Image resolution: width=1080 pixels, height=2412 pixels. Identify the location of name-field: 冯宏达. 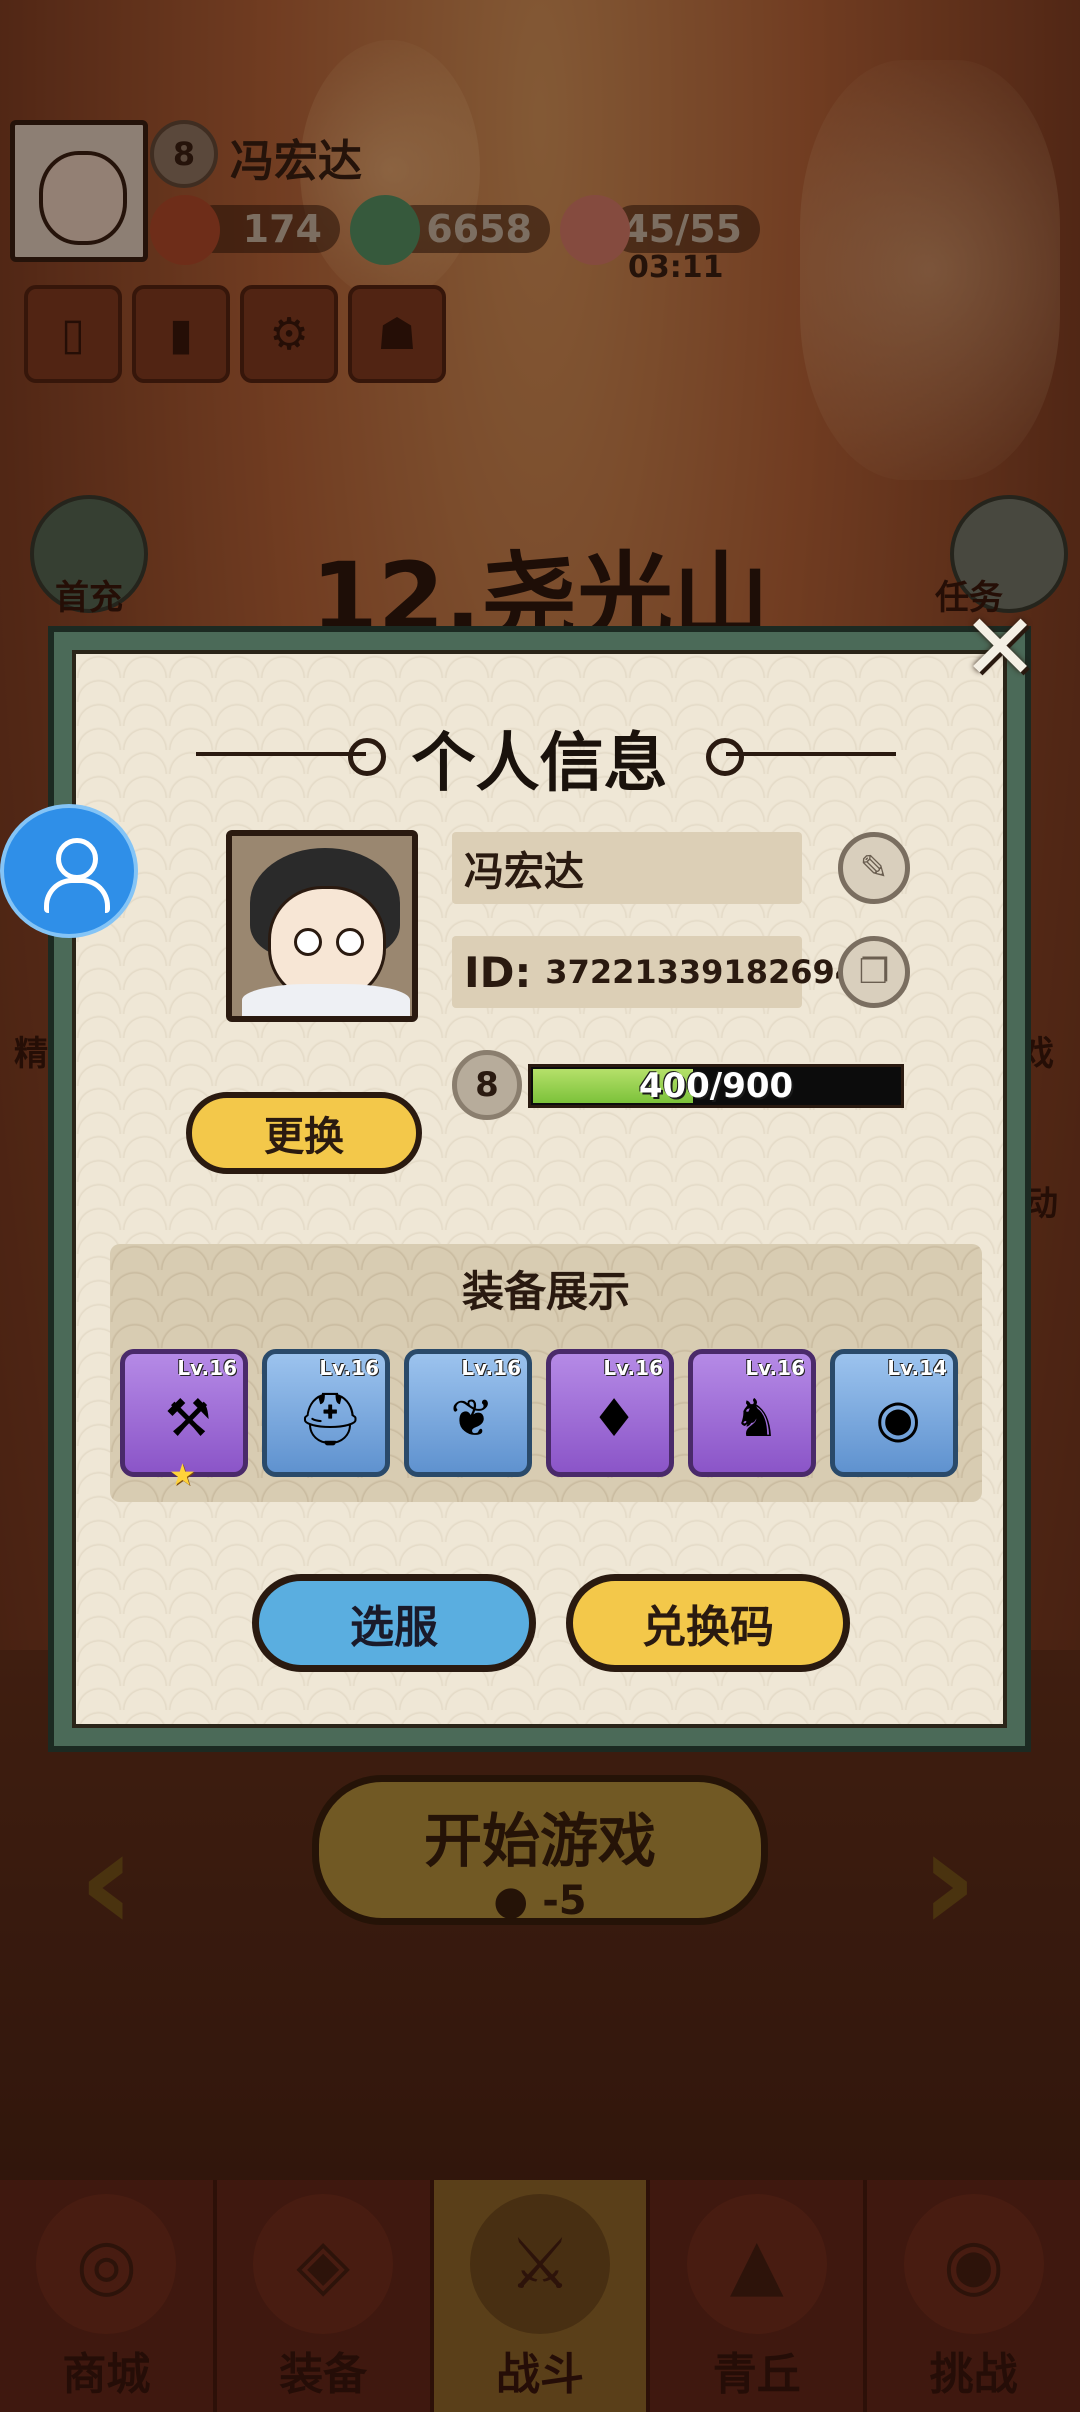
(627, 868).